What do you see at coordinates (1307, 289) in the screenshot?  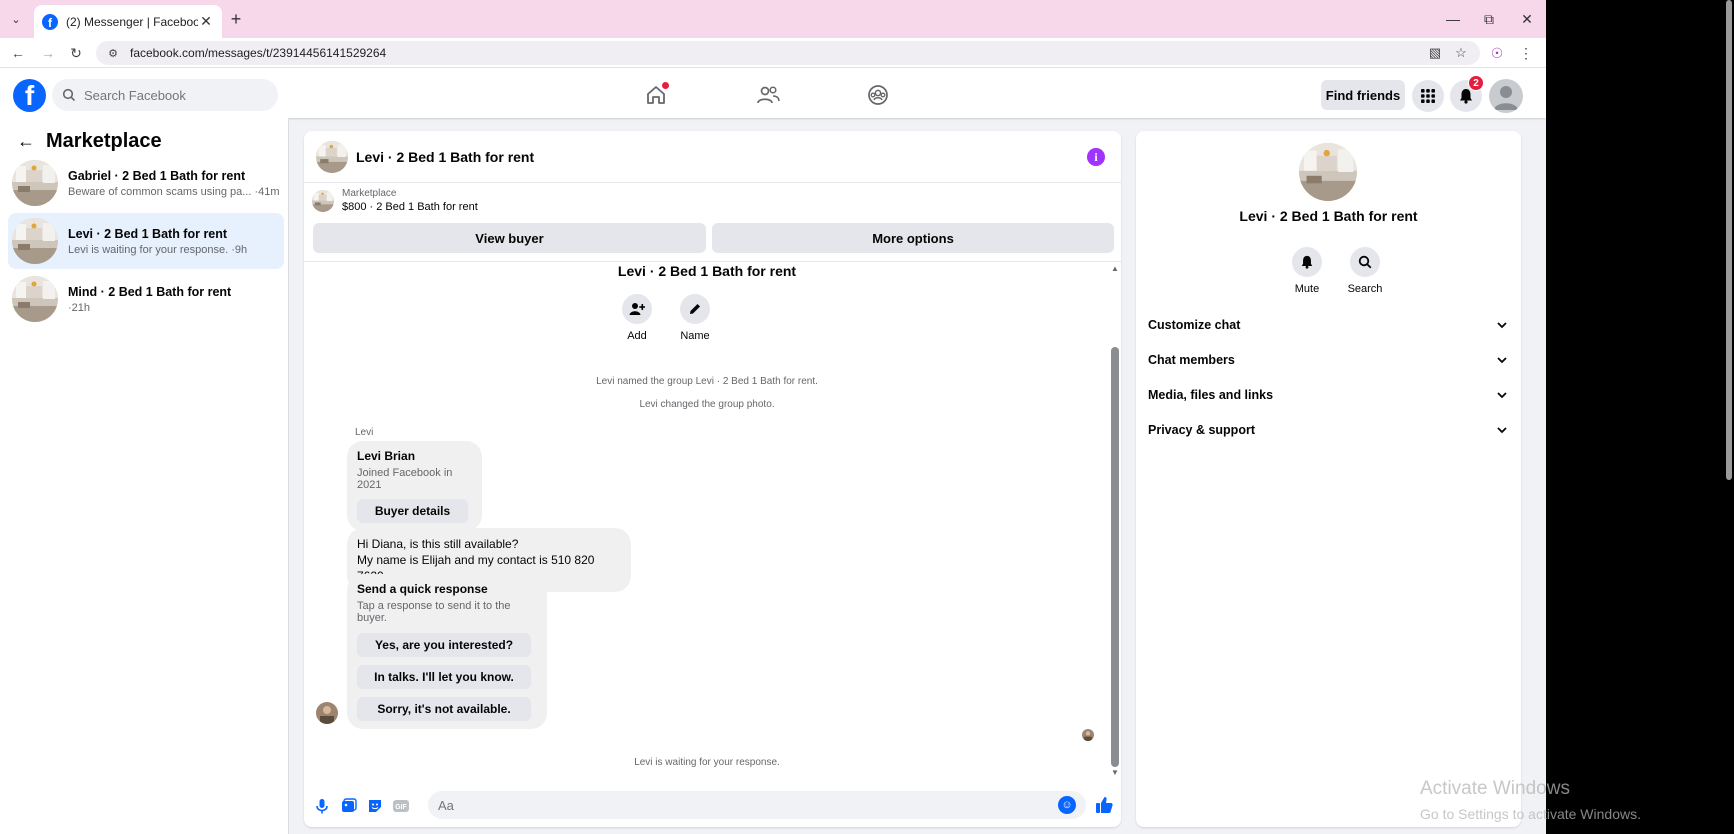 I see `mute-label: Mute` at bounding box center [1307, 289].